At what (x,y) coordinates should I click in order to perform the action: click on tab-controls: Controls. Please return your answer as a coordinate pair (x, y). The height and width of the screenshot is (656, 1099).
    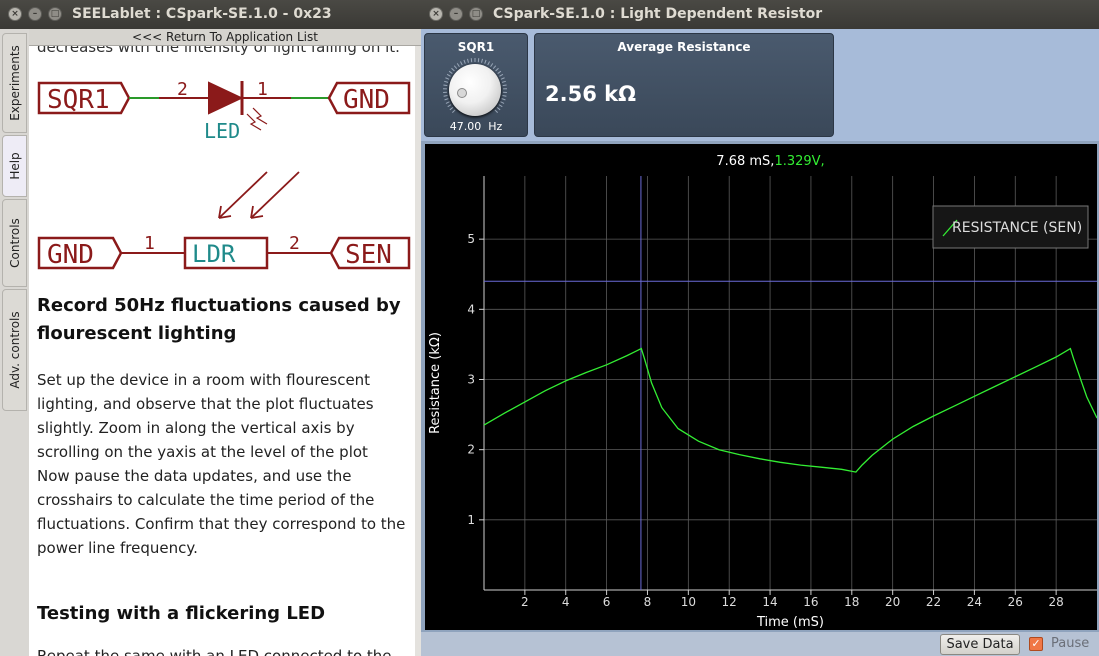
    Looking at the image, I should click on (14, 243).